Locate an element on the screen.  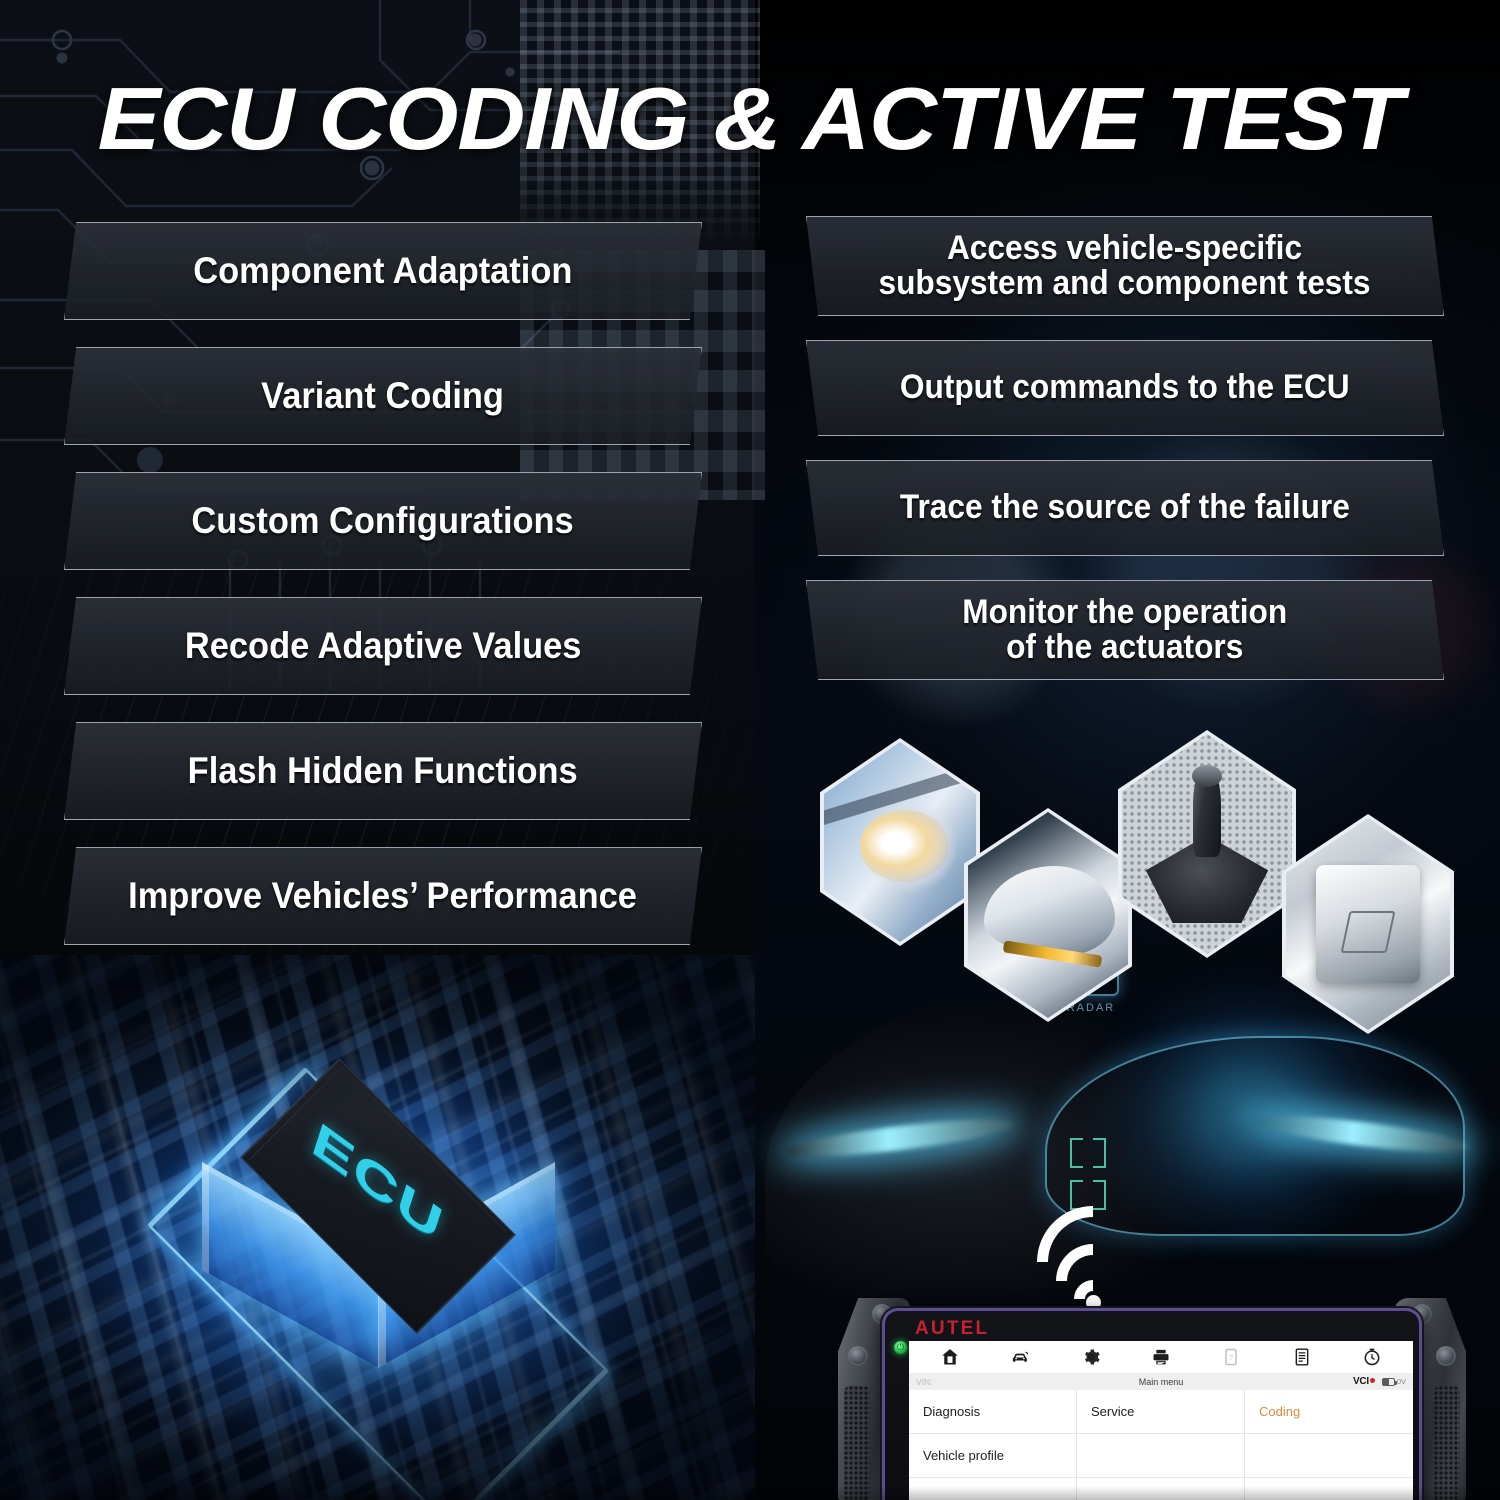
vci-indicator: VCI is located at coordinates (1364, 1381).